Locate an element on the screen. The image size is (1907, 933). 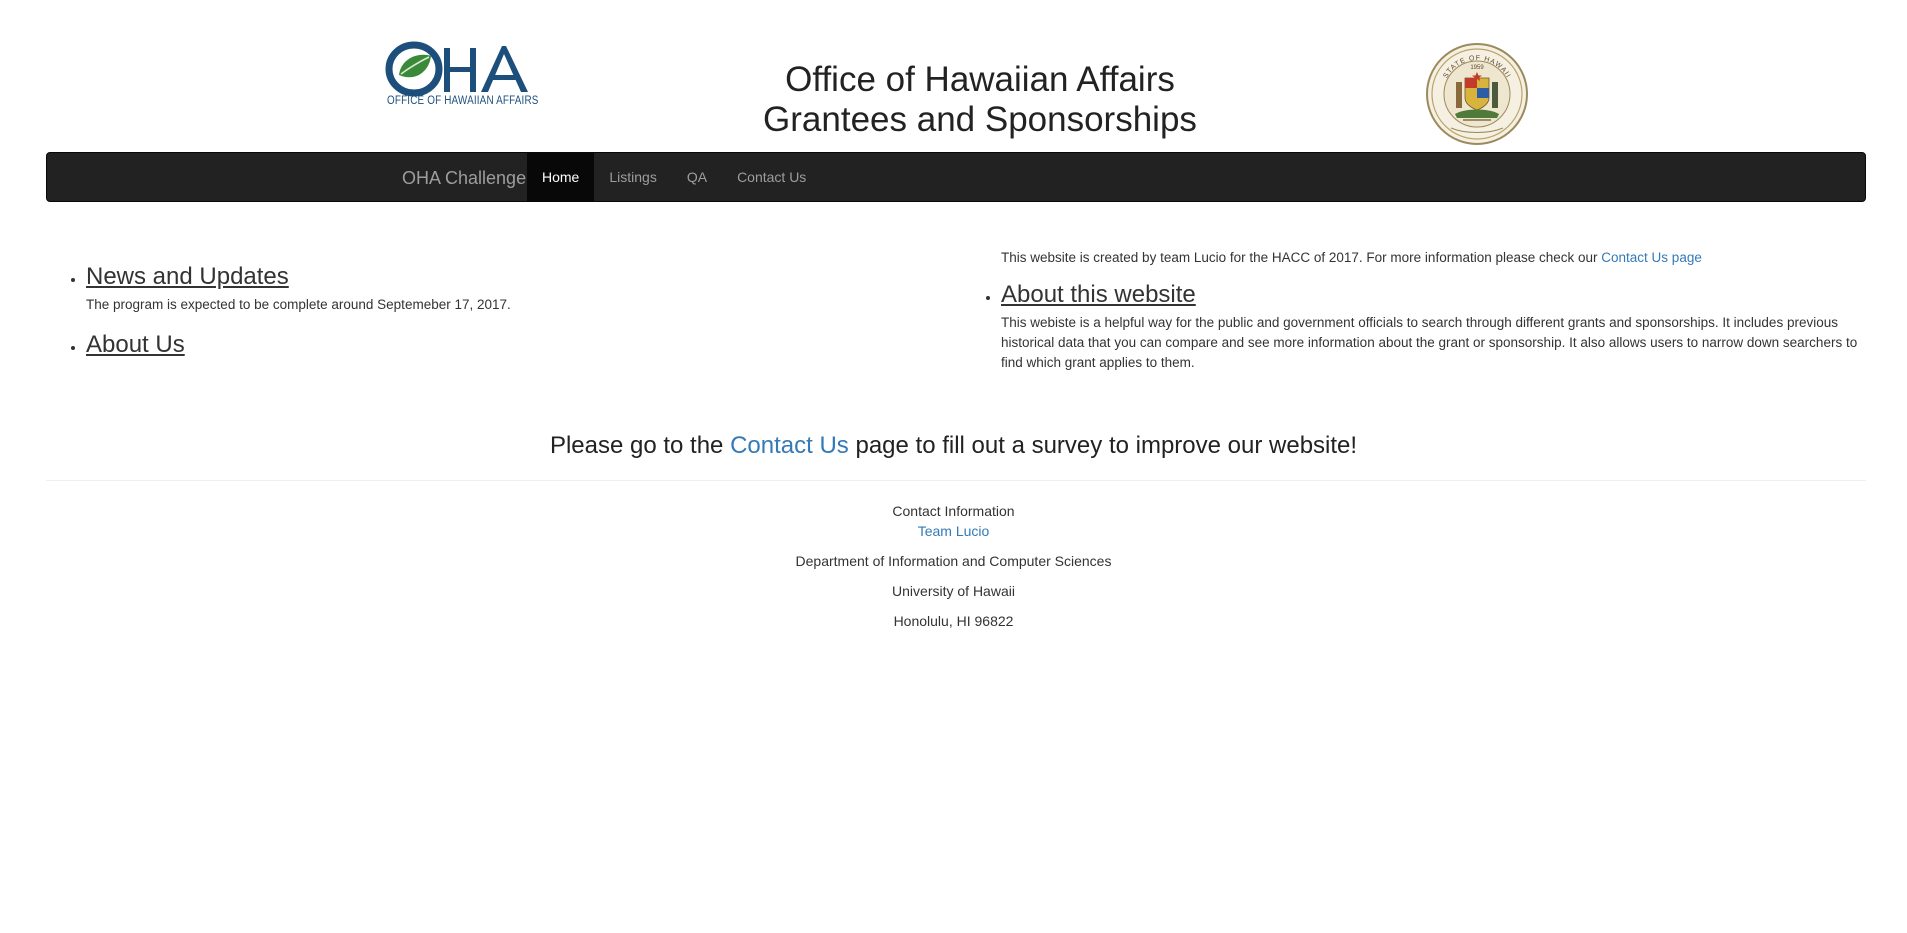
university-text: University of Hawaii is located at coordinates (953, 591).